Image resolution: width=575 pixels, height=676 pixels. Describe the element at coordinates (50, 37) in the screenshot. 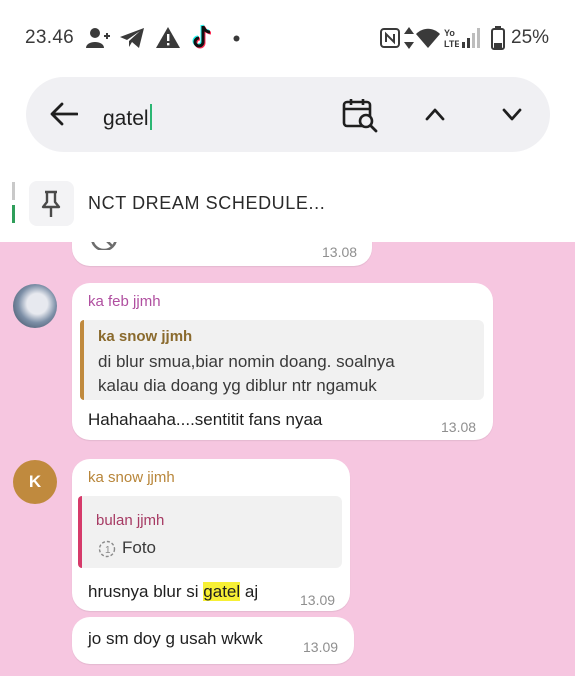

I see `status-time: 23.46` at that location.